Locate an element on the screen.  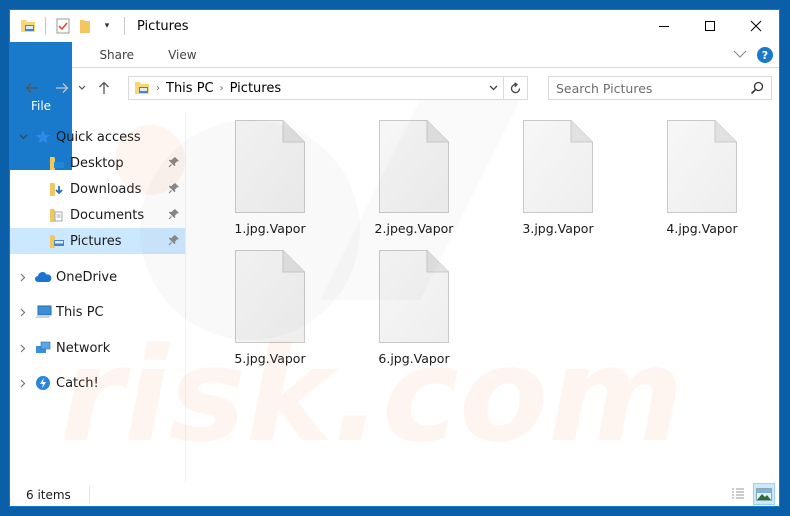
breadcrumb-pictures: Pictures is located at coordinates (255, 88).